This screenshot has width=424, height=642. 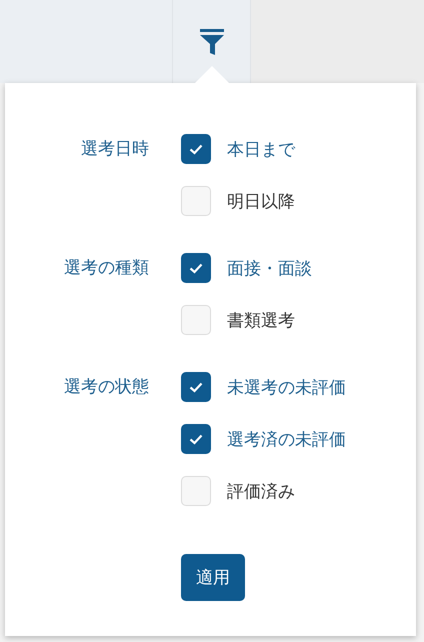 What do you see at coordinates (114, 149) in the screenshot?
I see `group-label: 選考日時` at bounding box center [114, 149].